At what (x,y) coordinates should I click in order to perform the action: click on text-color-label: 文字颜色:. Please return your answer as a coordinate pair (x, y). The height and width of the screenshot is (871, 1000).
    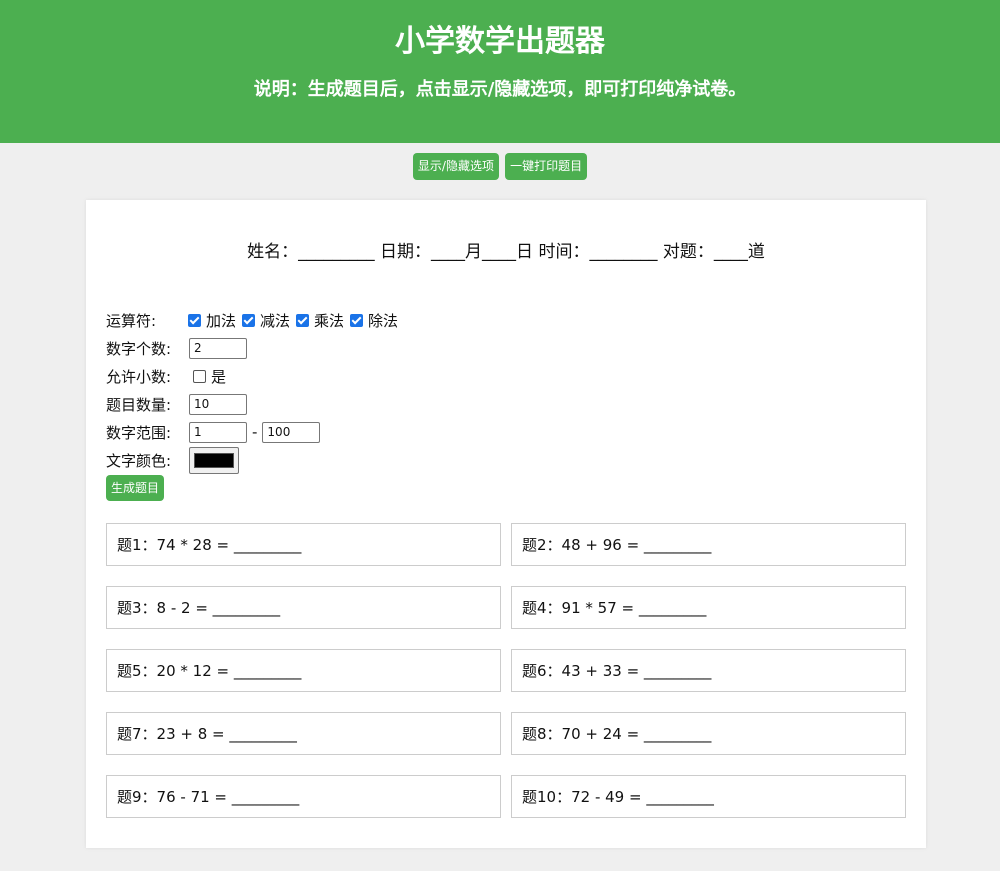
    Looking at the image, I should click on (139, 460).